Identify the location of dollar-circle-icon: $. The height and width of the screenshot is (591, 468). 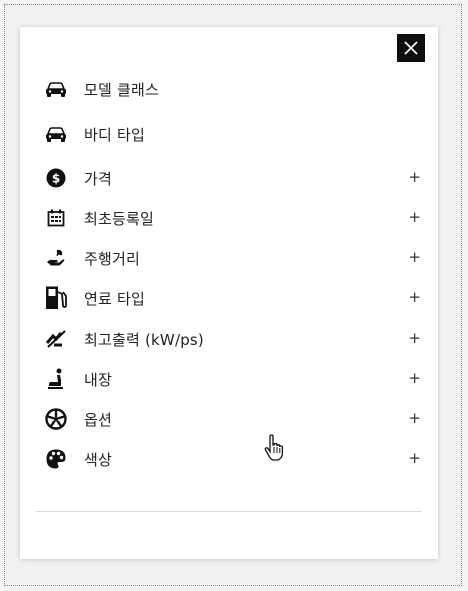
(56, 178).